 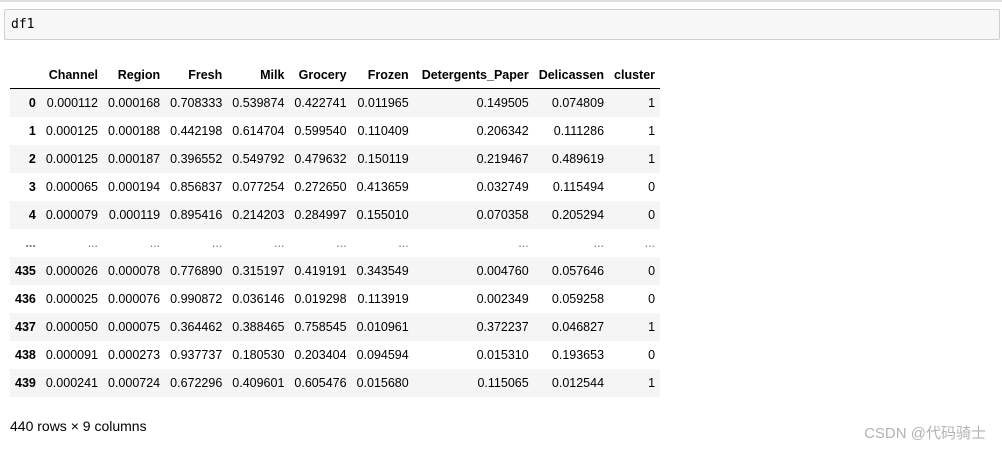 I want to click on table-cell: 0.000050, so click(x=71, y=327).